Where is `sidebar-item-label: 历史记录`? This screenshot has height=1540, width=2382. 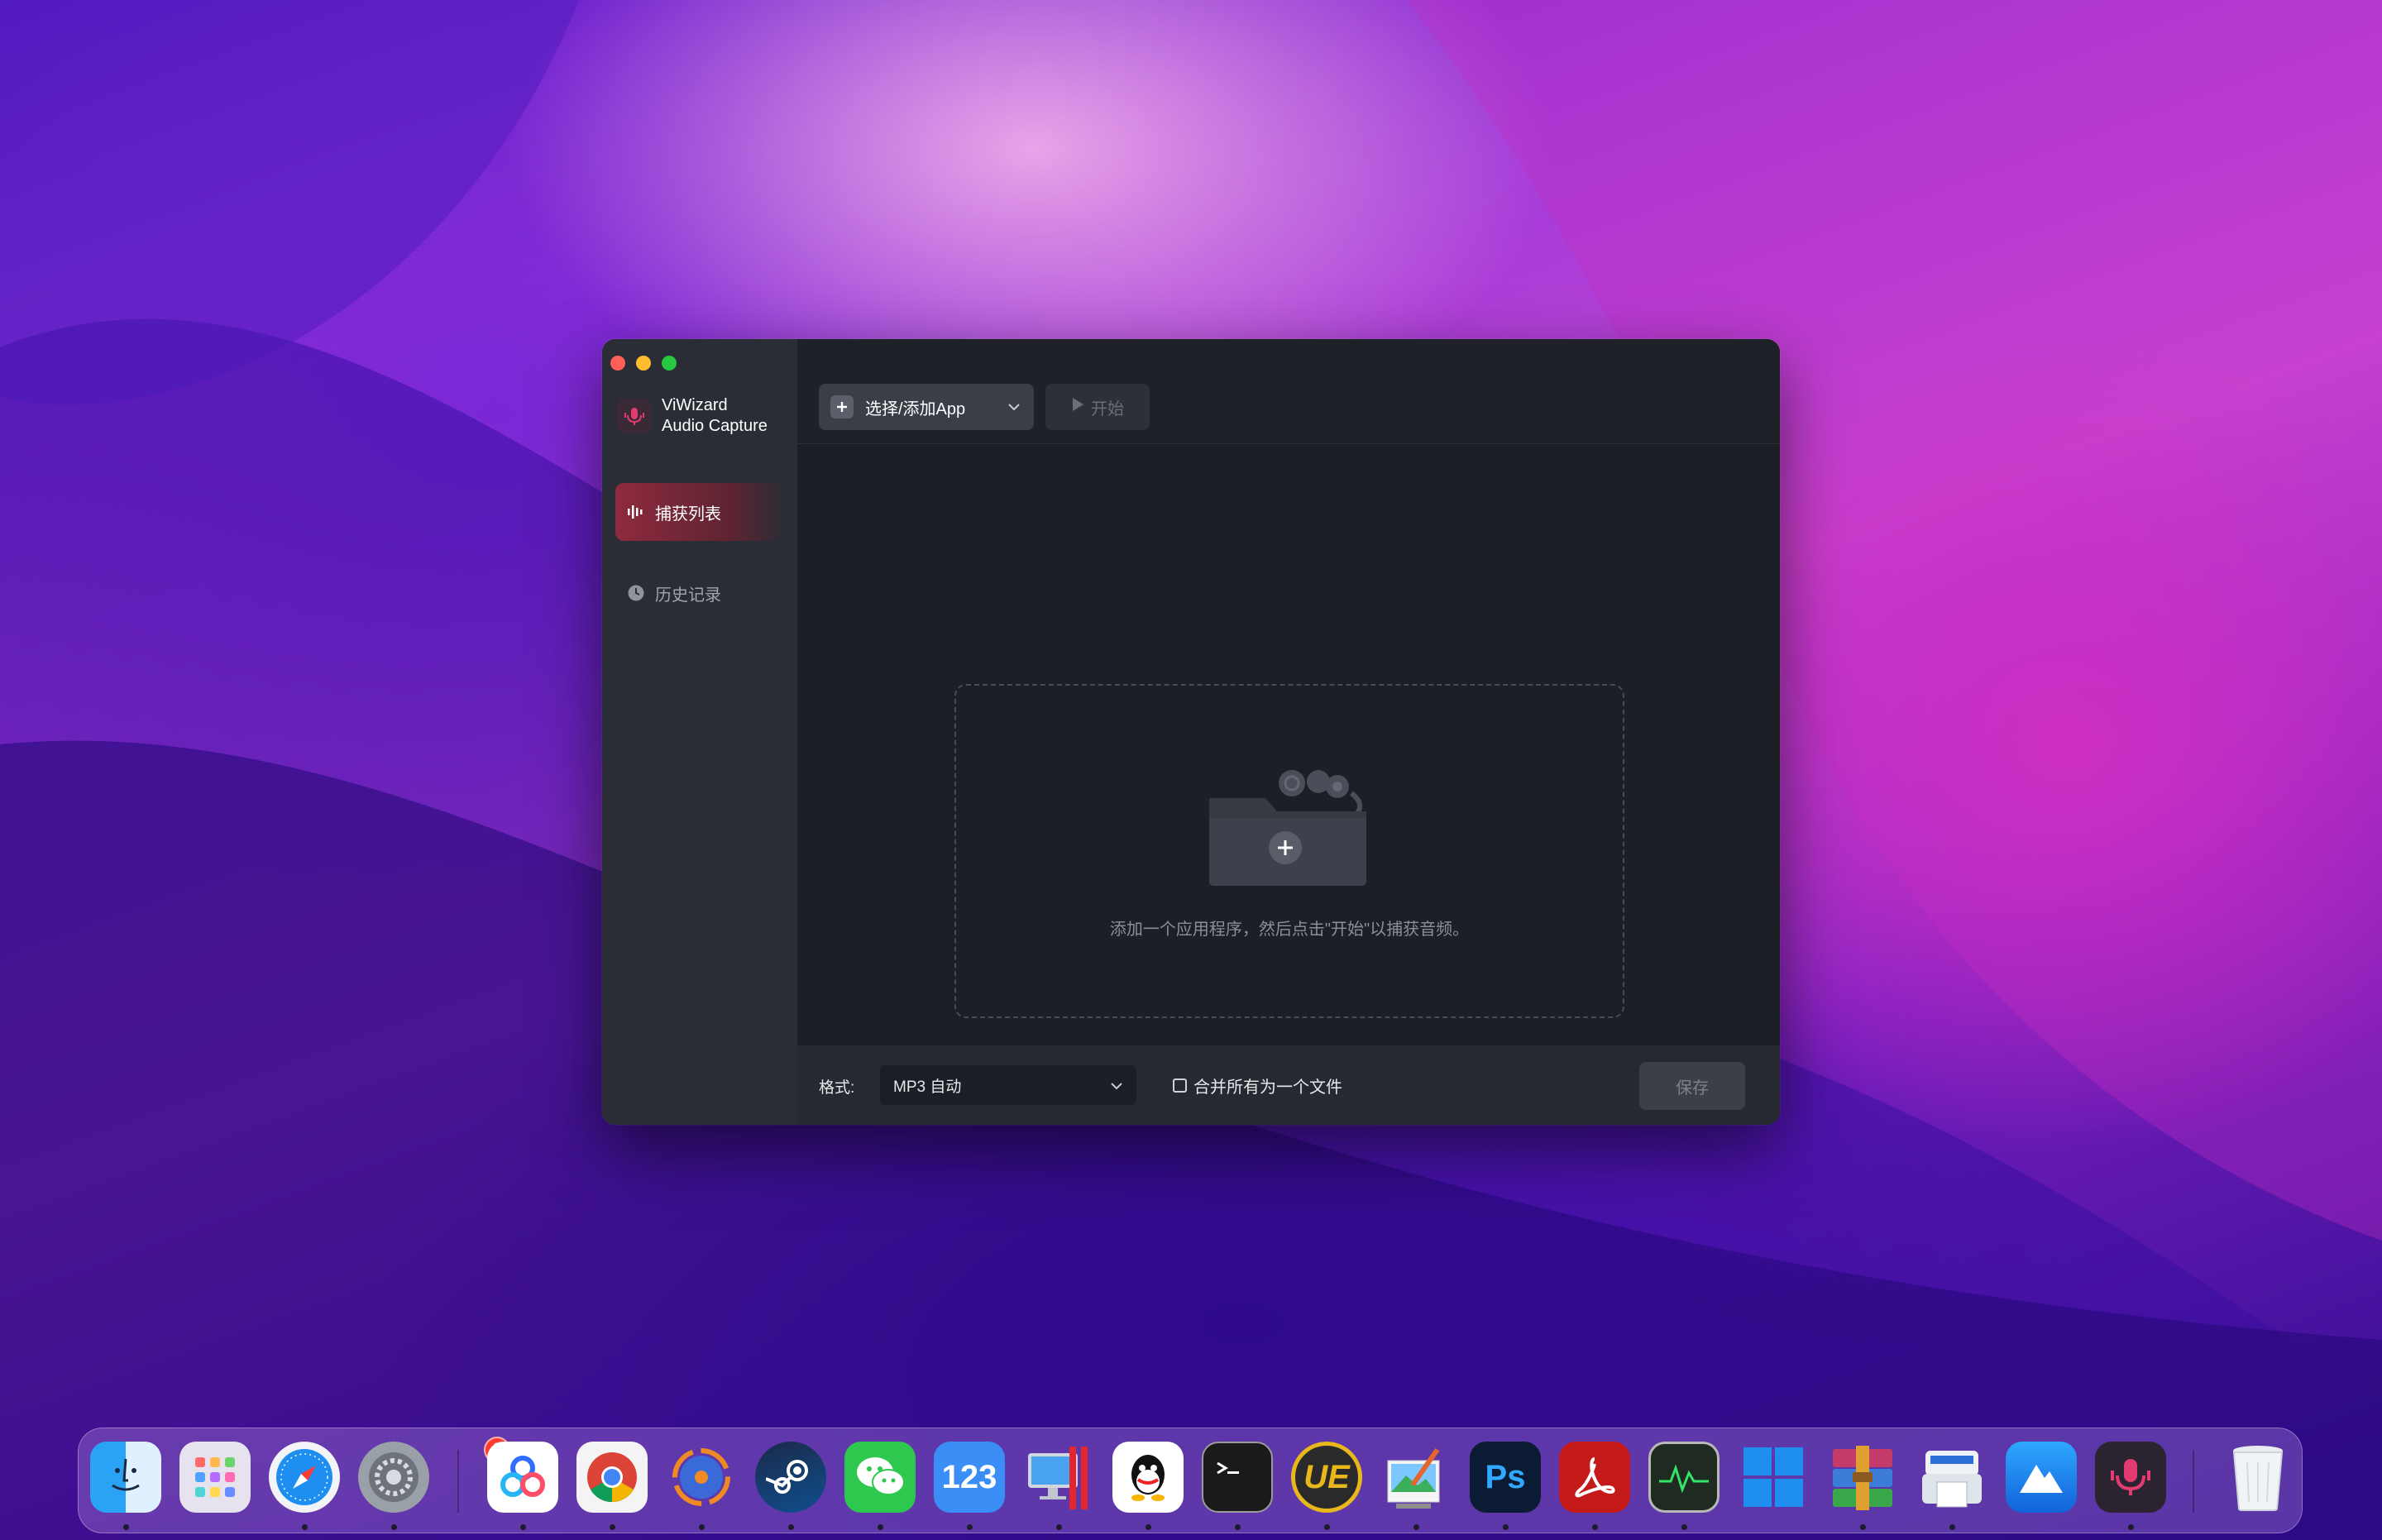
sidebar-item-label: 历史记录 is located at coordinates (688, 595).